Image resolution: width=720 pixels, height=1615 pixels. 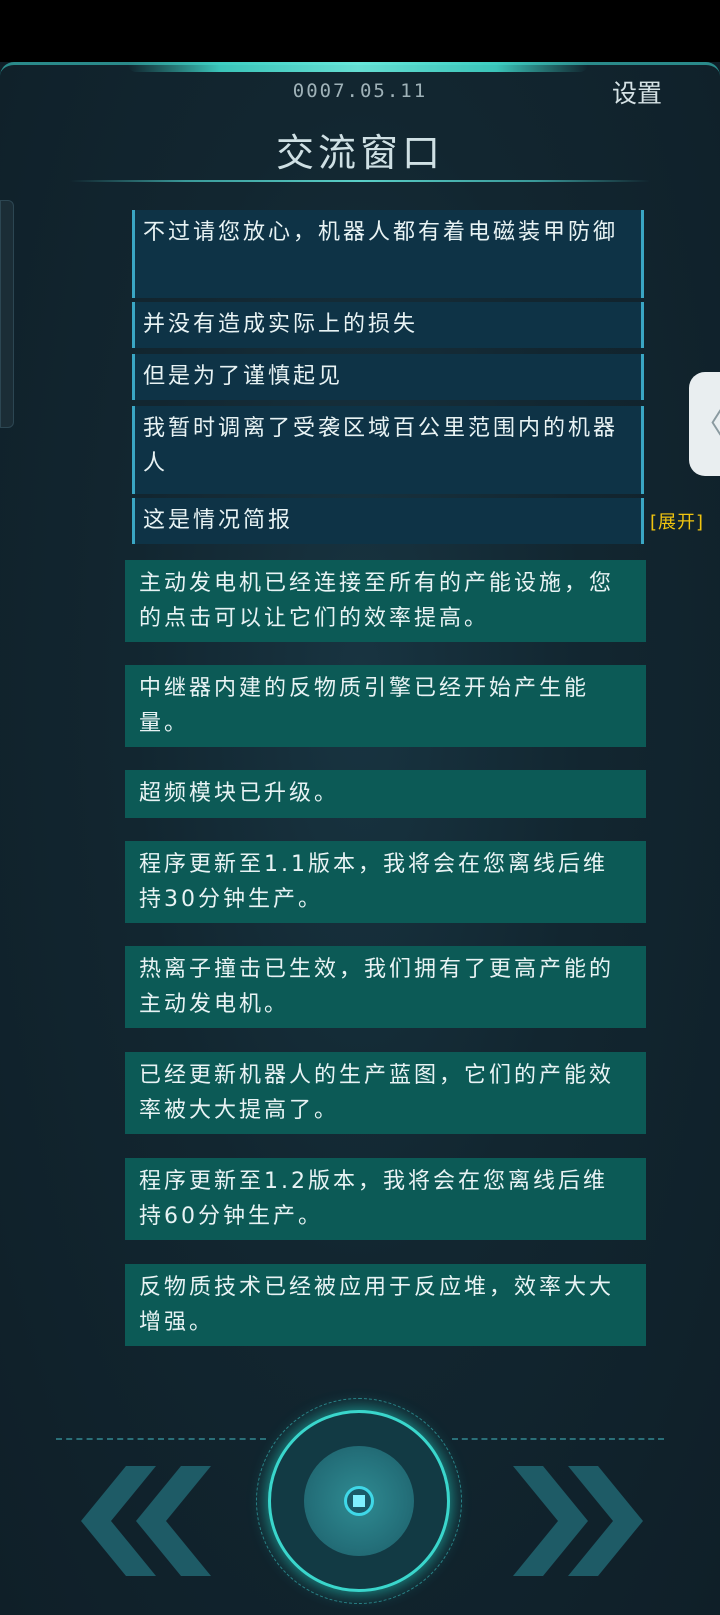 I want to click on title-divider, so click(x=360, y=181).